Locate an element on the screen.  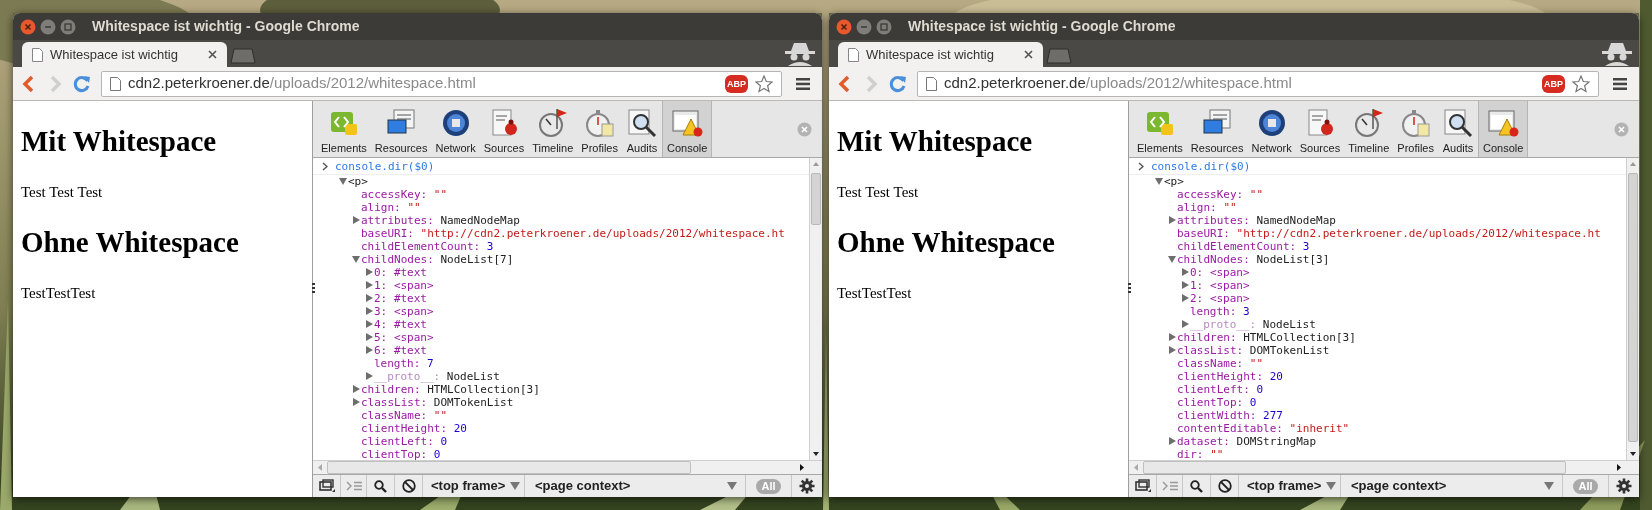
page-heading: Ohne Whitespace is located at coordinates (946, 242).